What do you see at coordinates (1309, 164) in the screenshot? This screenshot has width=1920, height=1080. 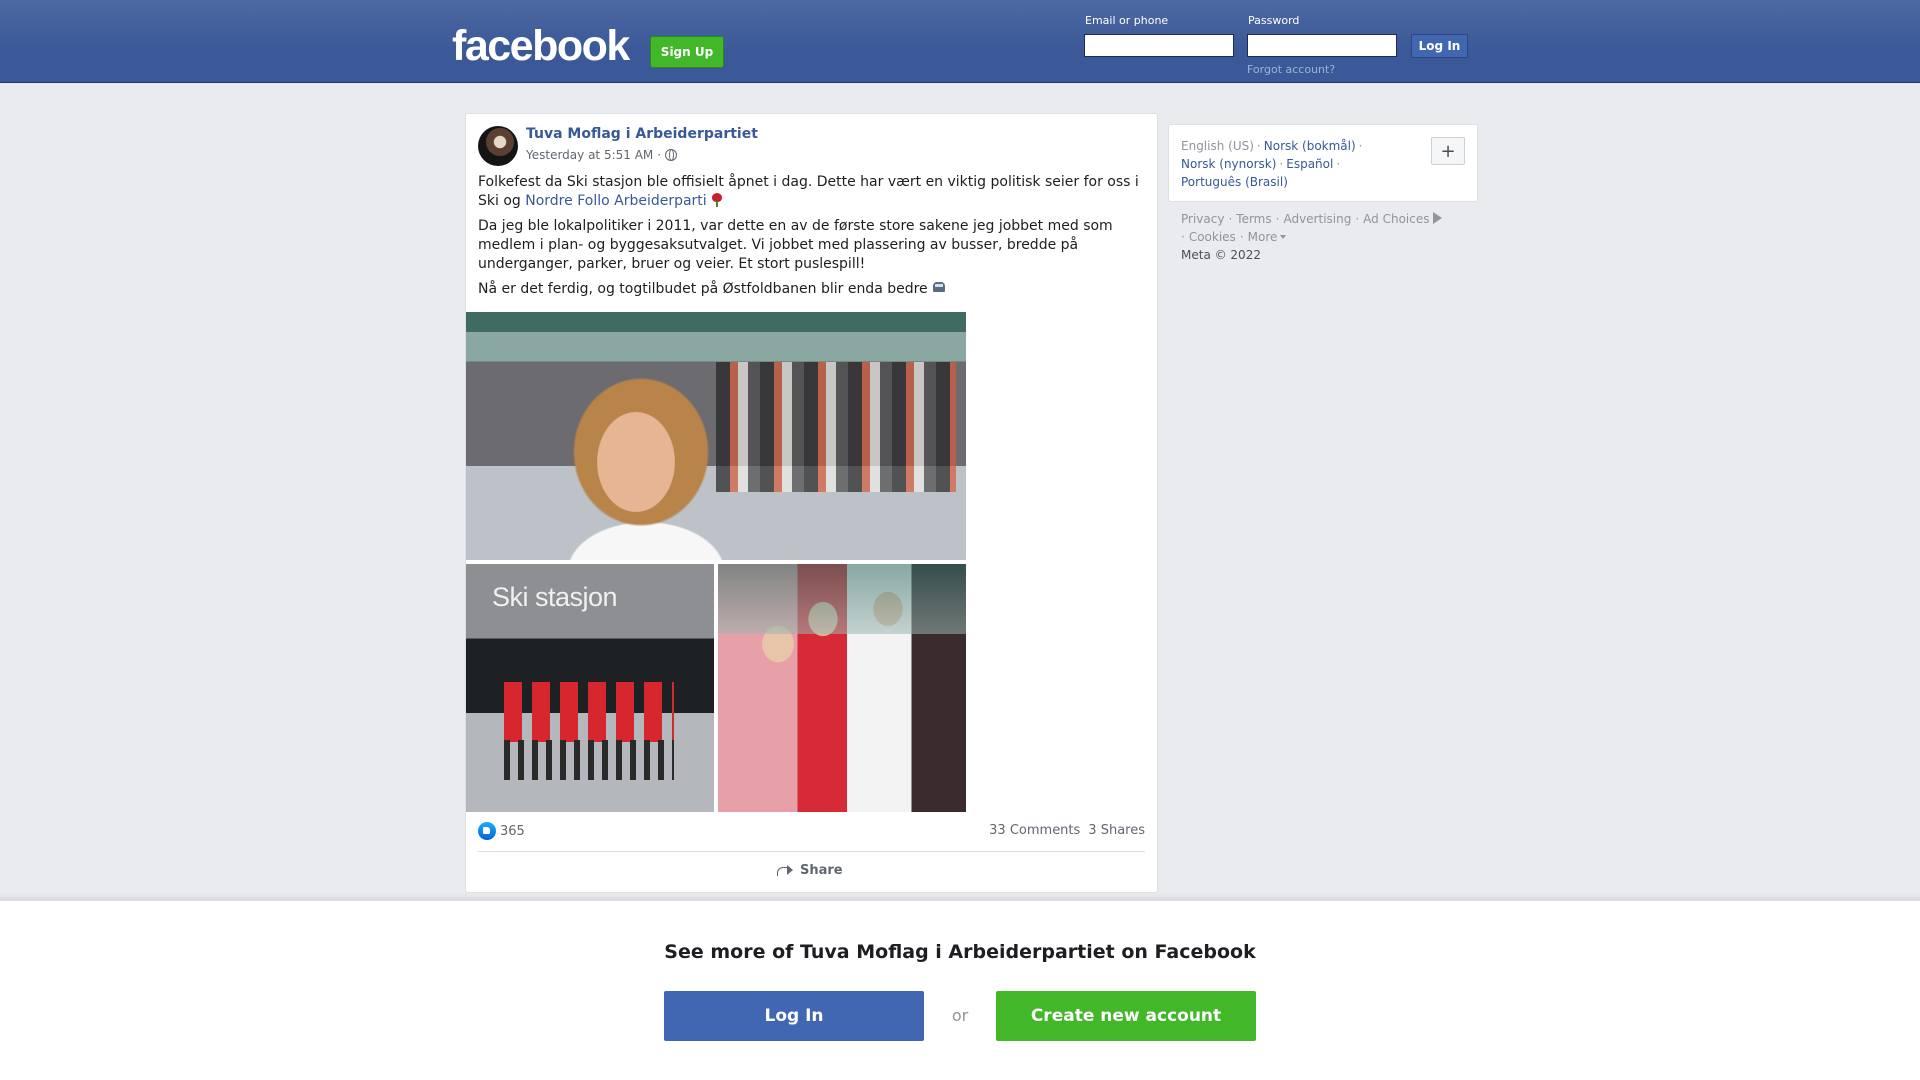 I see `language-link-es: Español` at bounding box center [1309, 164].